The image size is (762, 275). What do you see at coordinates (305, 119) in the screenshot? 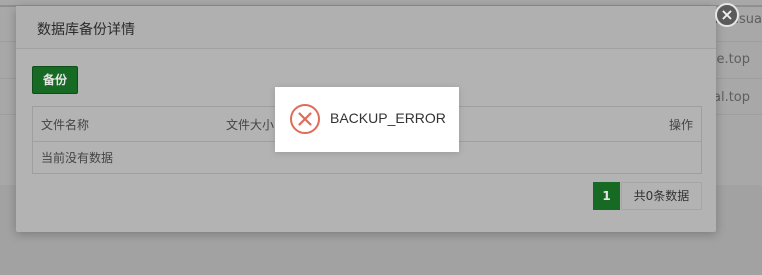
I see `error-circle-icon` at bounding box center [305, 119].